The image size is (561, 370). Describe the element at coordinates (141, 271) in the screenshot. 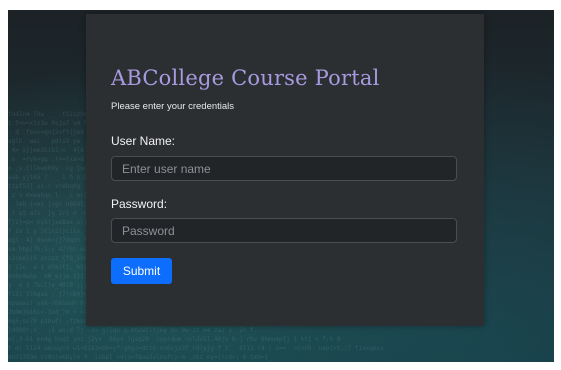

I see `submit-button: Submit` at that location.